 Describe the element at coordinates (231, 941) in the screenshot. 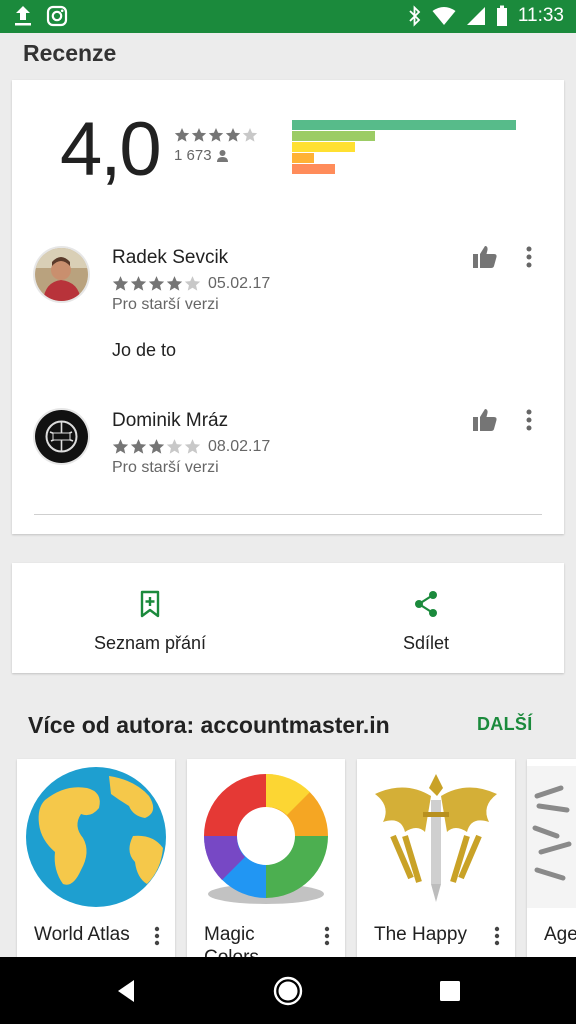

I see `app-title: Magic Colors` at that location.